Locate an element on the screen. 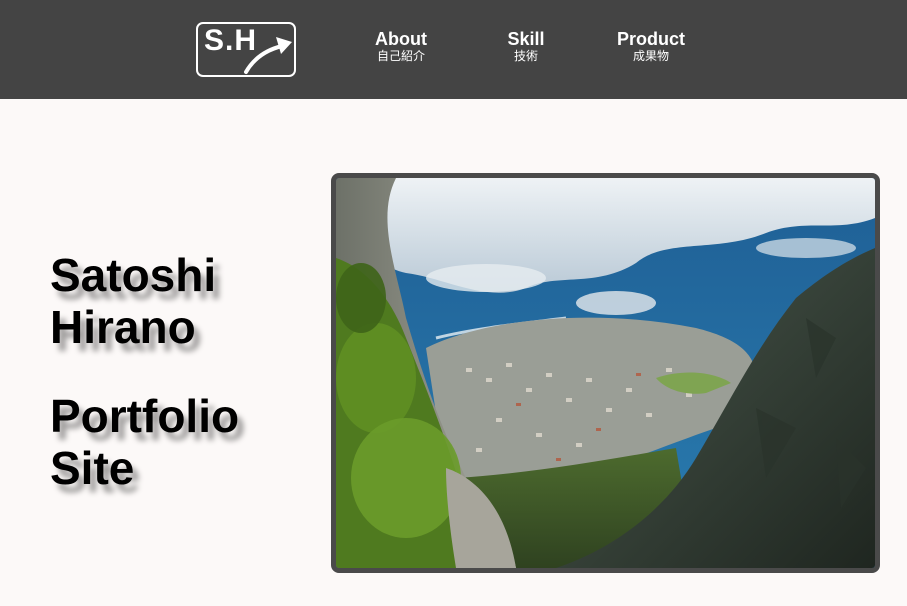  hero-site-line2: Site is located at coordinates (92, 468).